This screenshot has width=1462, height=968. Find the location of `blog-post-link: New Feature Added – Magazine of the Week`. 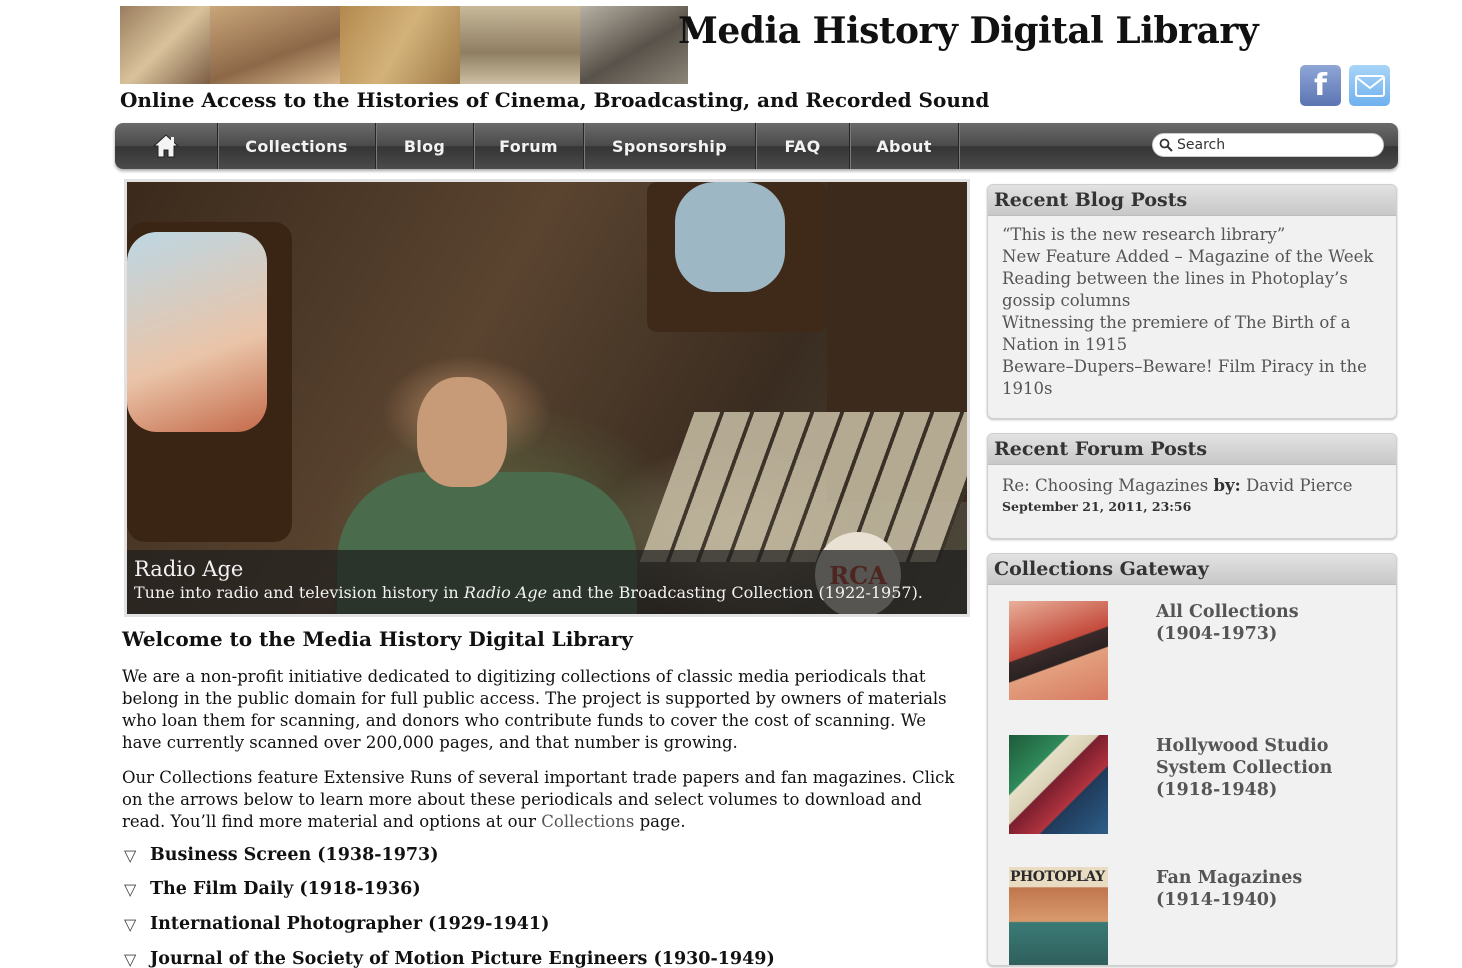

blog-post-link: New Feature Added – Magazine of the Week is located at coordinates (1192, 257).